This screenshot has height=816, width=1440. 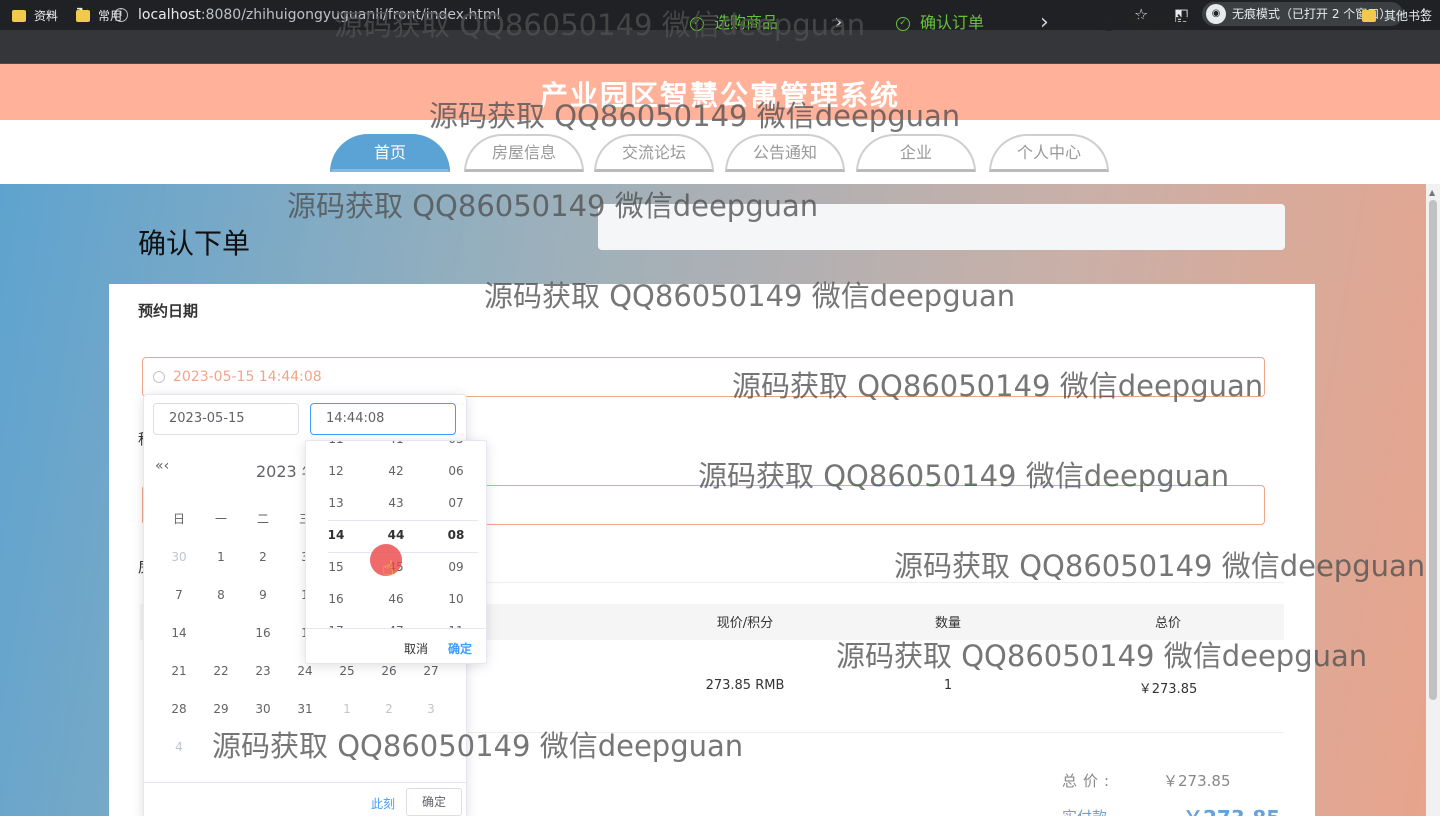 I want to click on step-label: 完成订单, so click(x=1158, y=22).